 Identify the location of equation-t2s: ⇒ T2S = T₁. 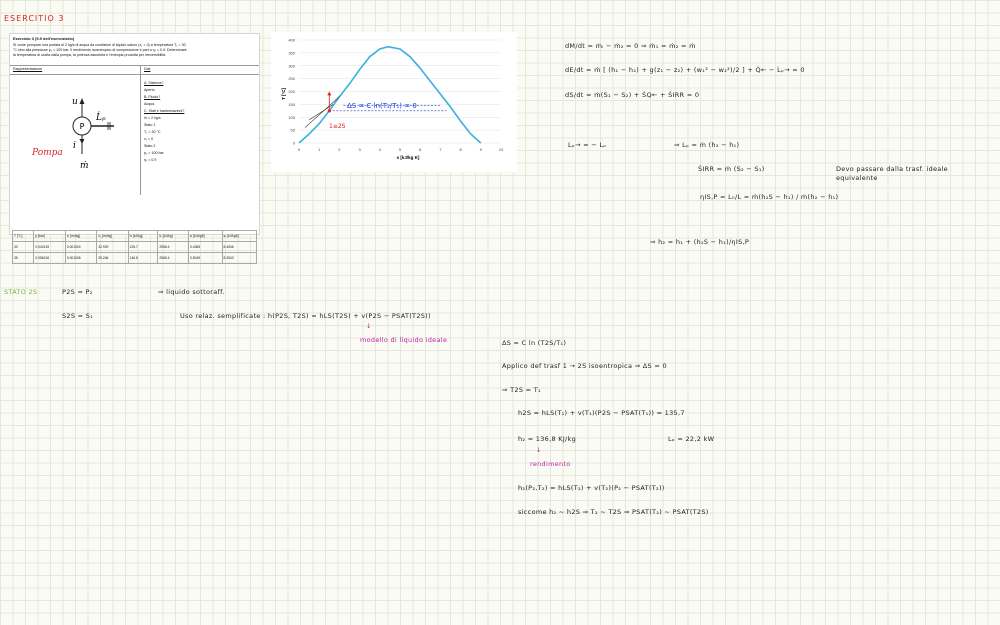
(521, 390).